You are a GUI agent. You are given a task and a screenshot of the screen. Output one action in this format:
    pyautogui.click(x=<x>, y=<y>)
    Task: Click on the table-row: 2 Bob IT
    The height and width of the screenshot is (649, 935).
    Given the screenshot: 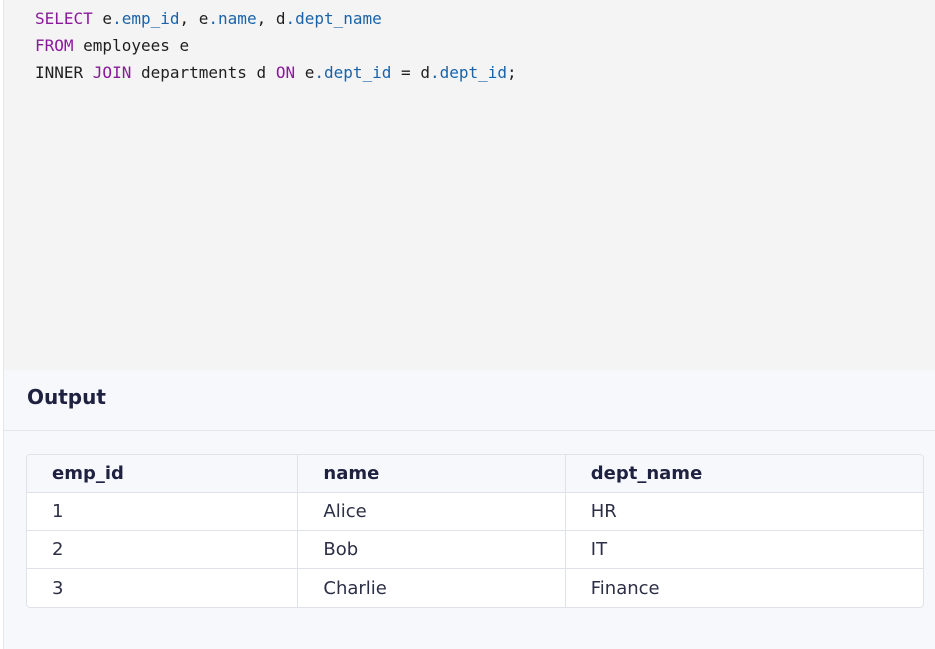 What is the action you would take?
    pyautogui.click(x=475, y=550)
    